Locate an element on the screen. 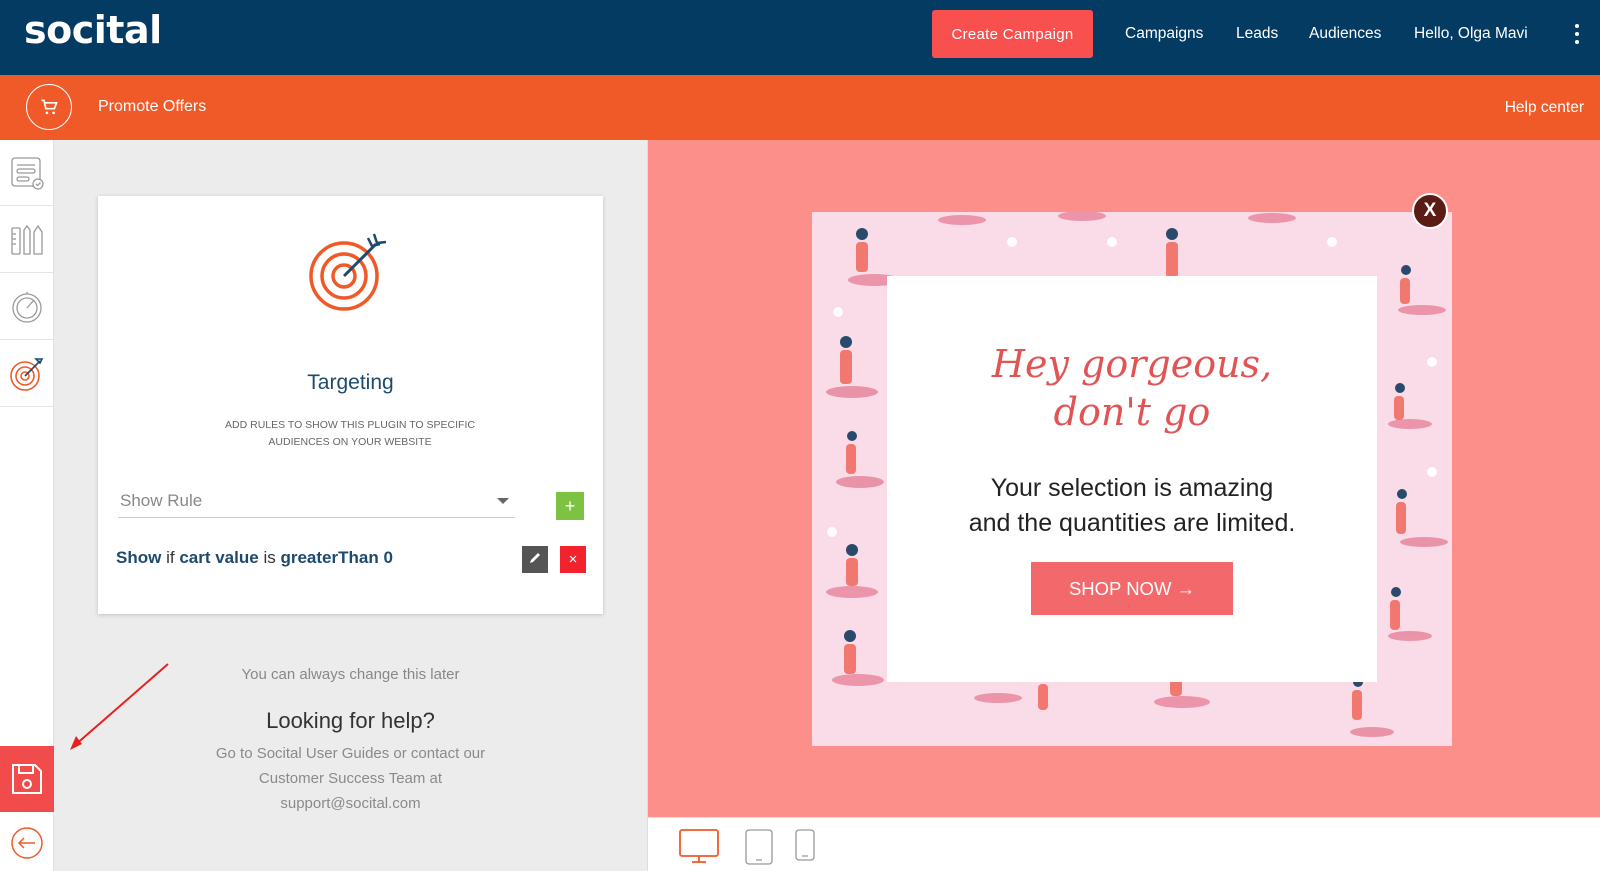  rule-word-is: is is located at coordinates (269, 557).